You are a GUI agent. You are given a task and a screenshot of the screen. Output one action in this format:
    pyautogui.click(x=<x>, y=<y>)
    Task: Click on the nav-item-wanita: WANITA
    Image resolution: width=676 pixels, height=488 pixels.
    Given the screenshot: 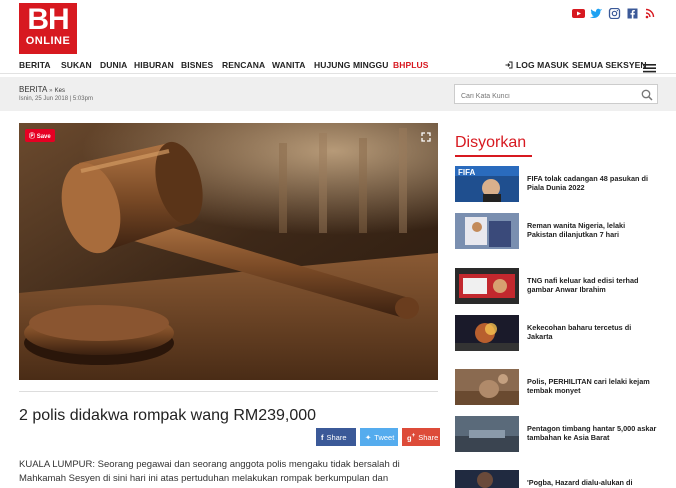 What is the action you would take?
    pyautogui.click(x=289, y=65)
    